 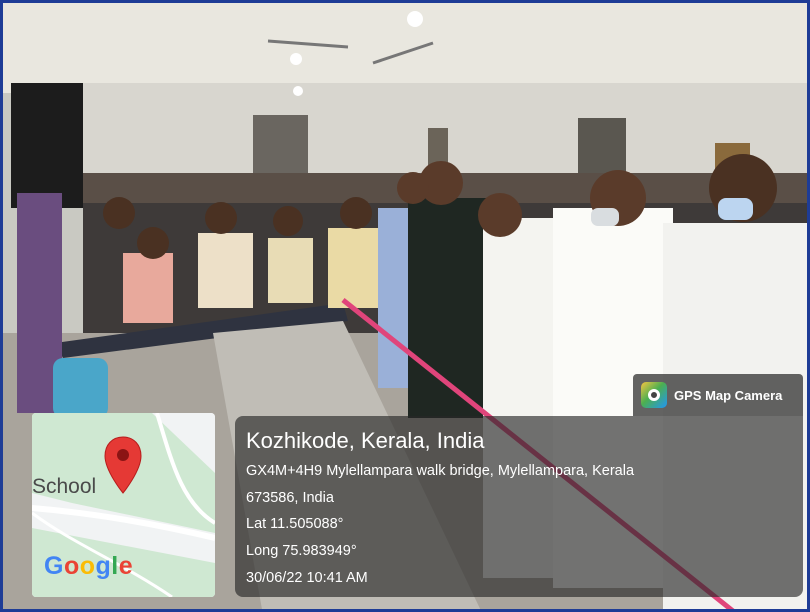 I want to click on longitude: Long 75.983949°, so click(x=301, y=551).